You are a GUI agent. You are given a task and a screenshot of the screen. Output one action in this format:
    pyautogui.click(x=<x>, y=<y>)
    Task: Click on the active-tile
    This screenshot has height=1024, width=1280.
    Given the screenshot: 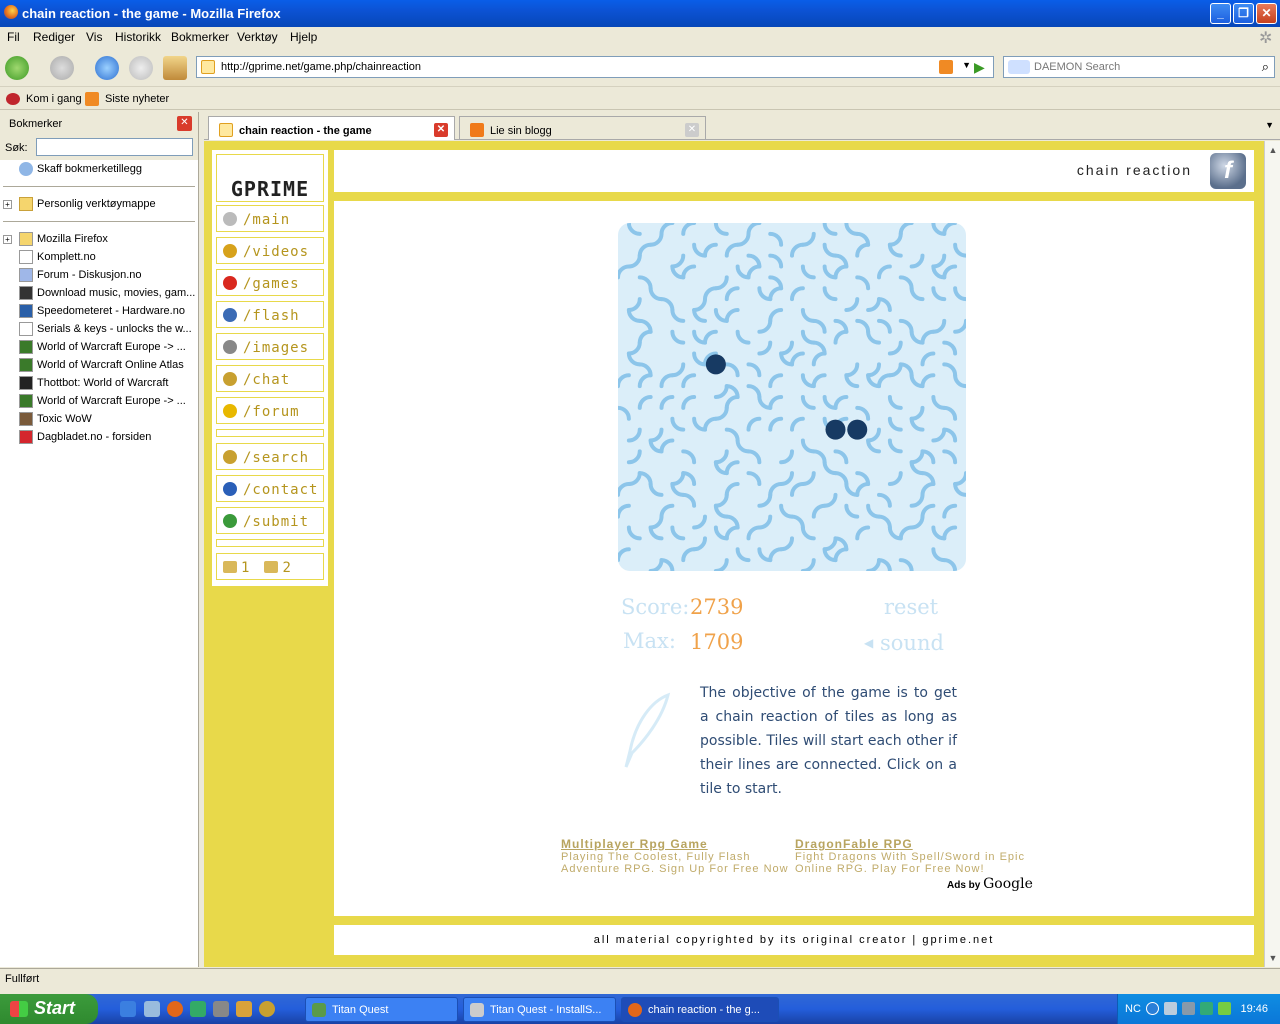 What is the action you would take?
    pyautogui.click(x=715, y=364)
    